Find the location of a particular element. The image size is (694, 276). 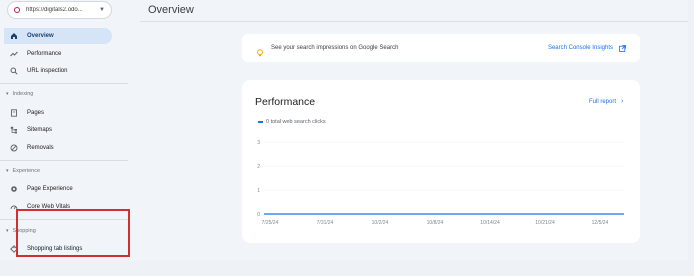

header-divider is located at coordinates (414, 21).